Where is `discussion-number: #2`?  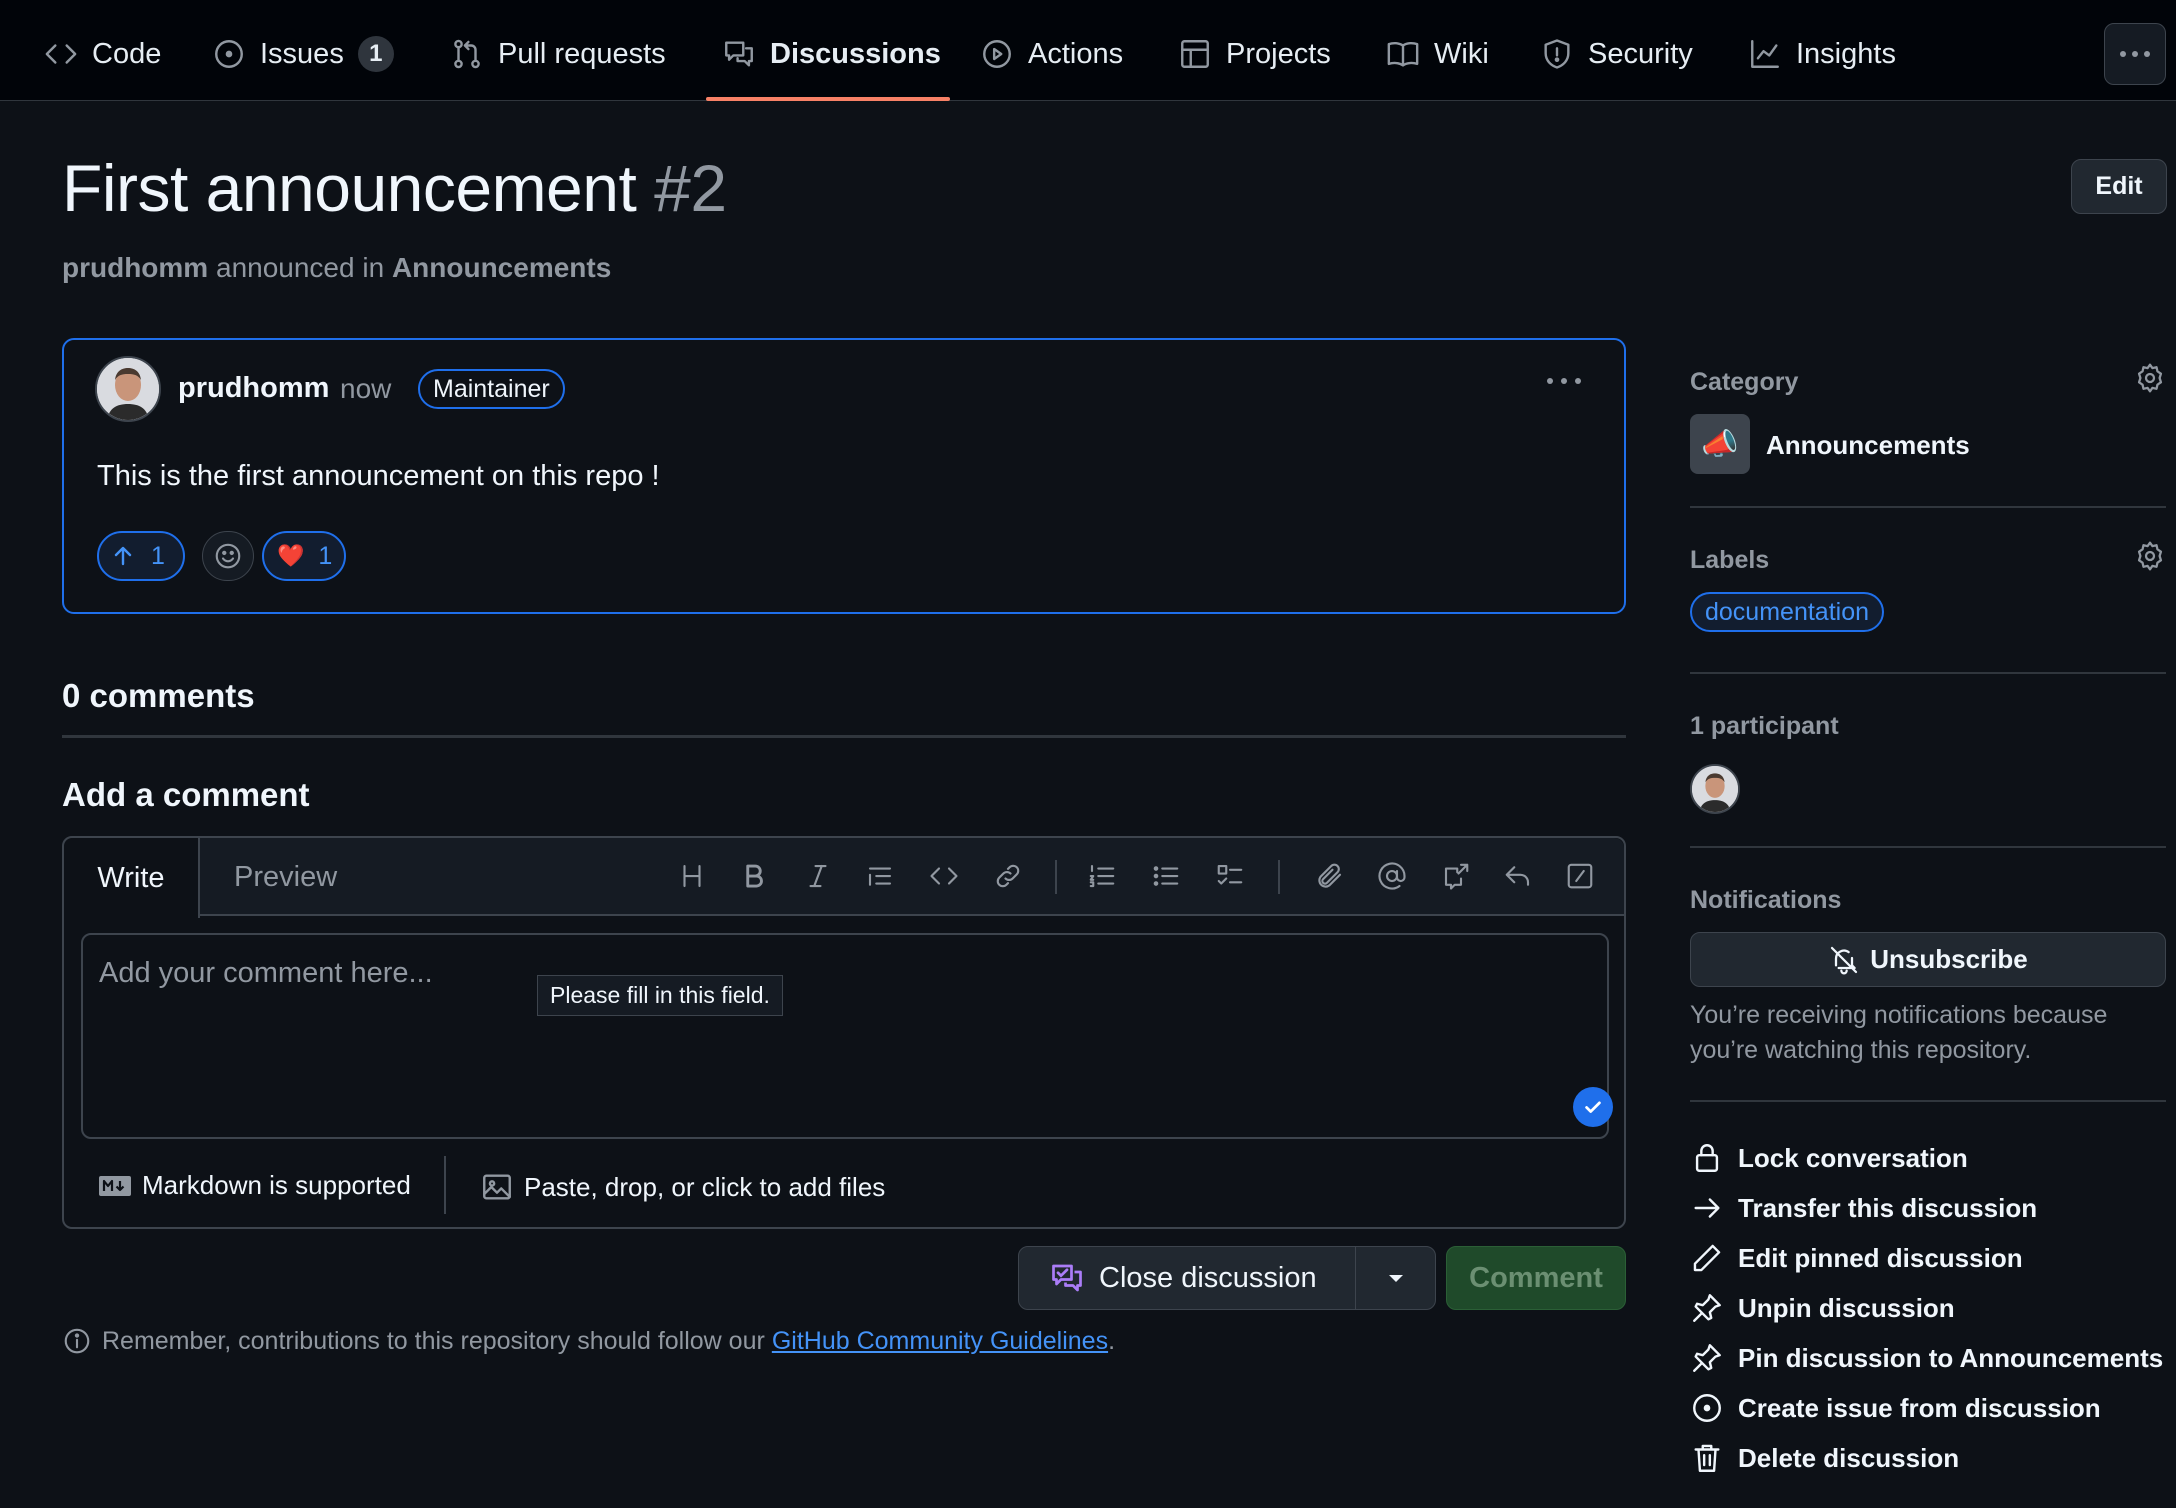
discussion-number: #2 is located at coordinates (690, 188).